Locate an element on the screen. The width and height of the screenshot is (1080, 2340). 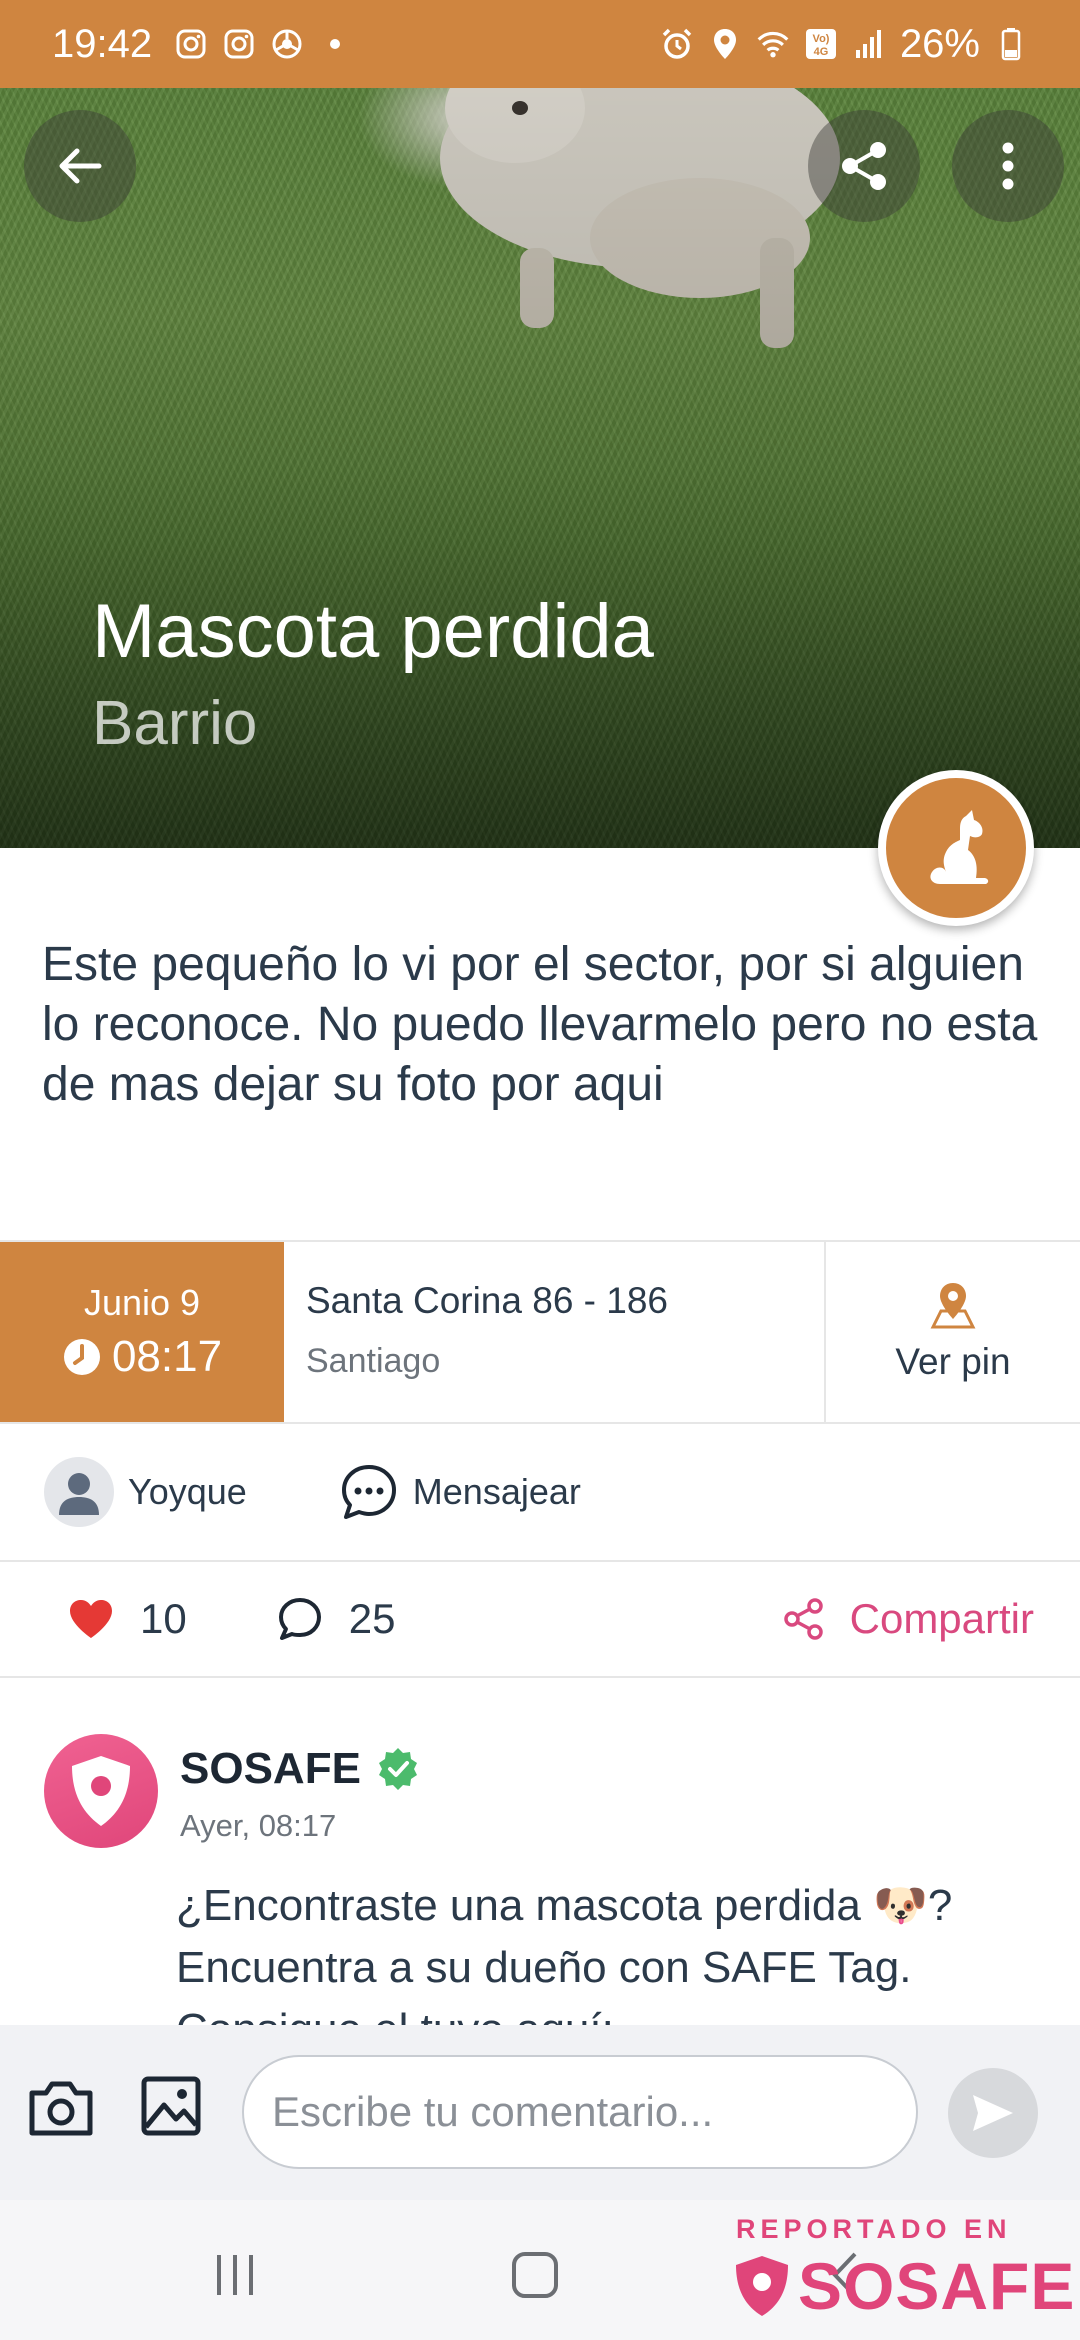
camera-icon is located at coordinates (61, 2108).